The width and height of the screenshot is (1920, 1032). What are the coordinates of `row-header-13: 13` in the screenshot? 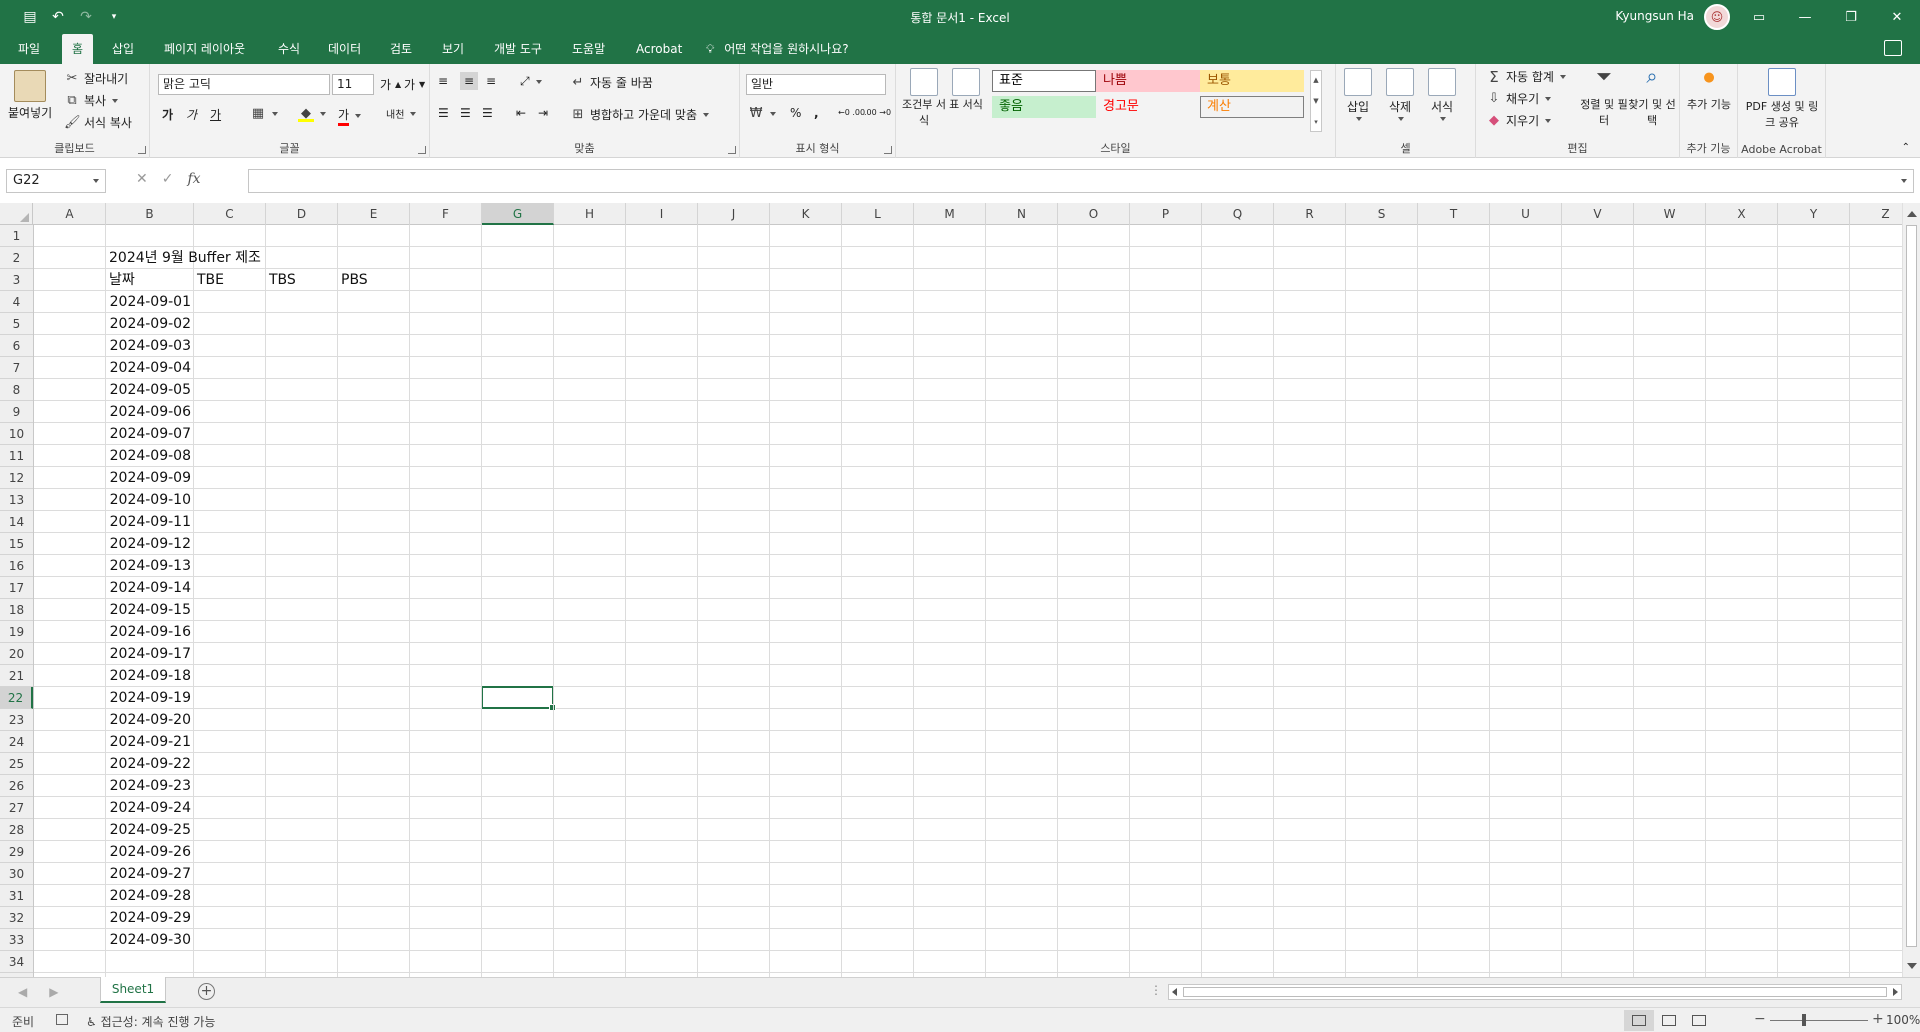 It's located at (16, 500).